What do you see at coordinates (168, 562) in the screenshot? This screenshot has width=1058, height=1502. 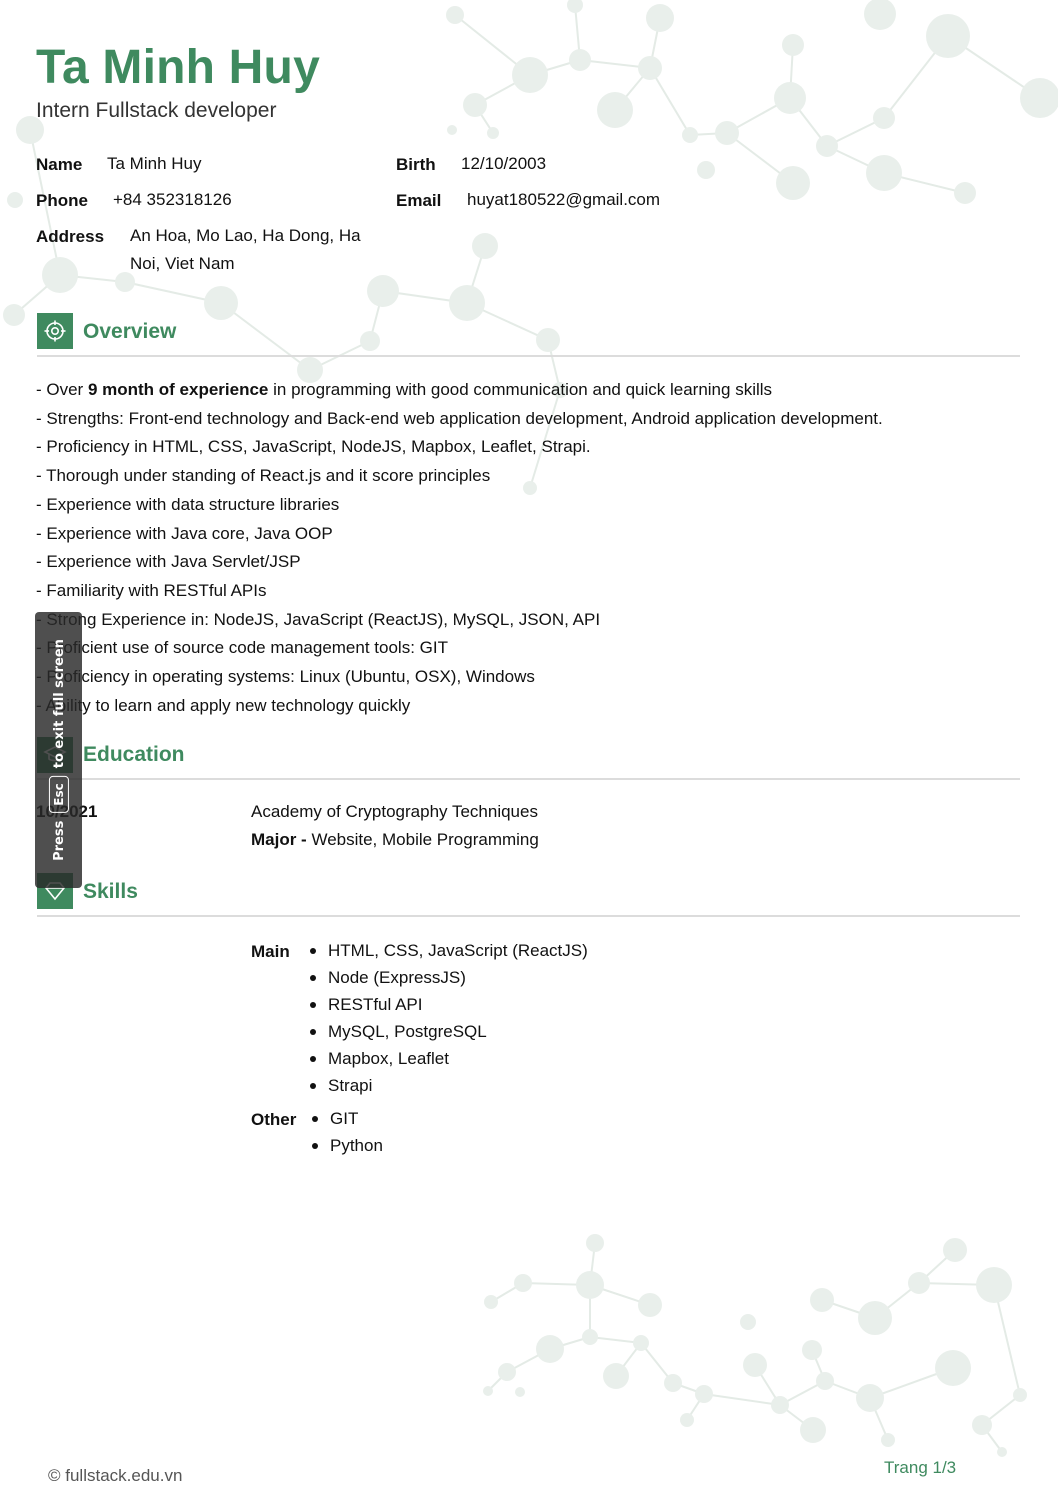 I see `overview-item: - Experience with Java Servlet/JSP` at bounding box center [168, 562].